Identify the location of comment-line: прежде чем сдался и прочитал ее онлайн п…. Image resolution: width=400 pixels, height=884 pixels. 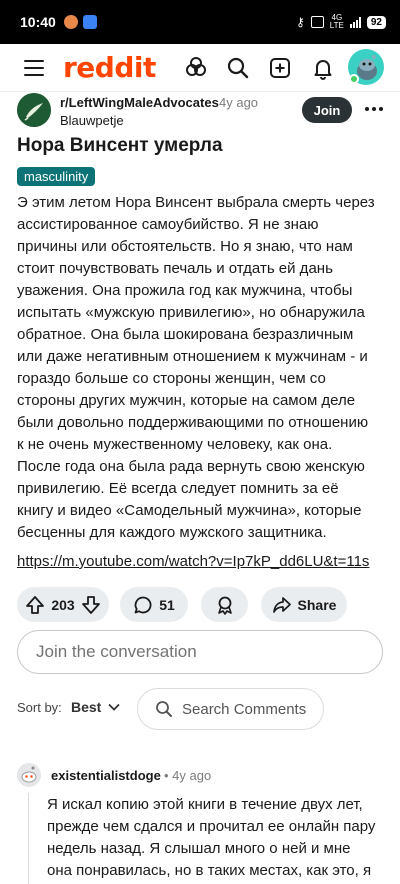
(211, 826).